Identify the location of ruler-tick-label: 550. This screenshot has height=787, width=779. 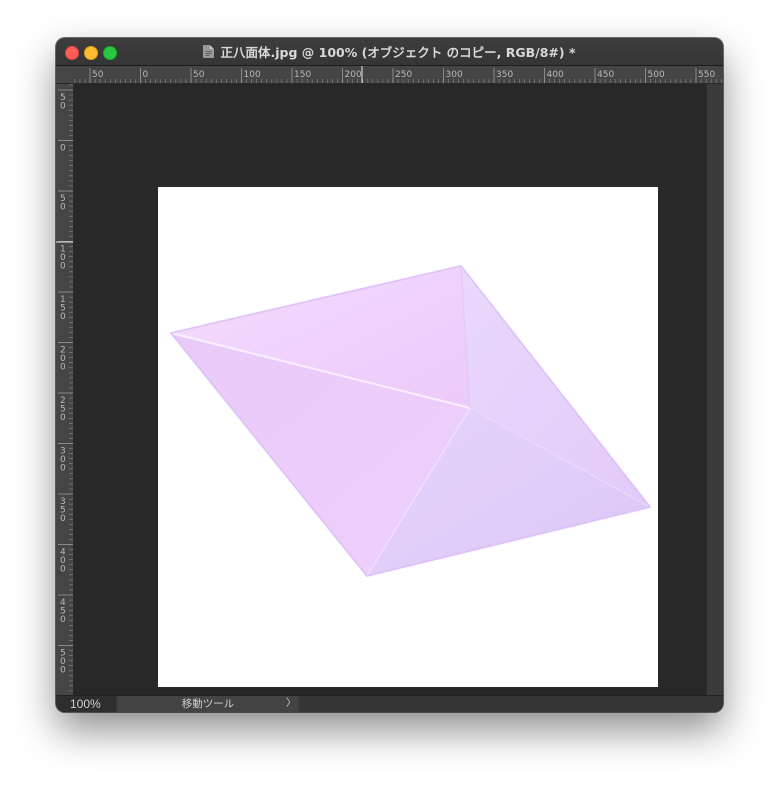
(706, 75).